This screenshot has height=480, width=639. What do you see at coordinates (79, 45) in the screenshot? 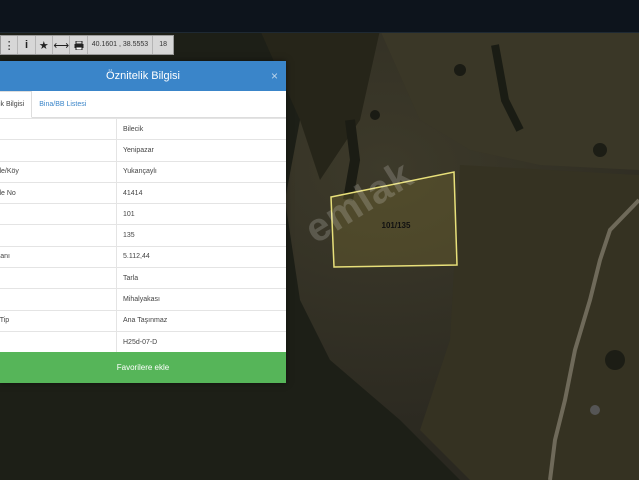
I see `print-icon` at bounding box center [79, 45].